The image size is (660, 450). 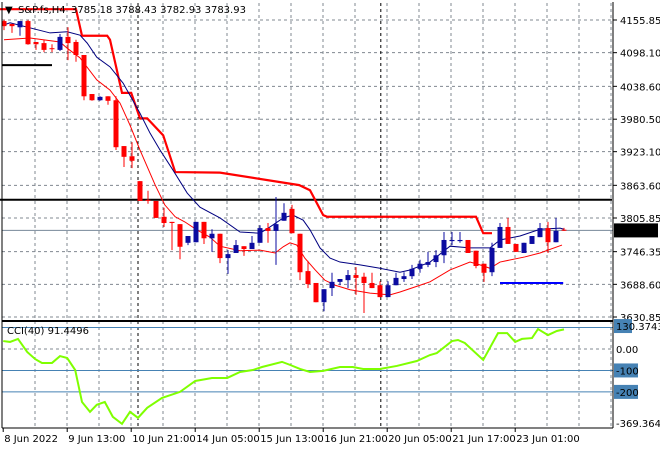 I want to click on cci-level-label: -100, so click(x=627, y=371).